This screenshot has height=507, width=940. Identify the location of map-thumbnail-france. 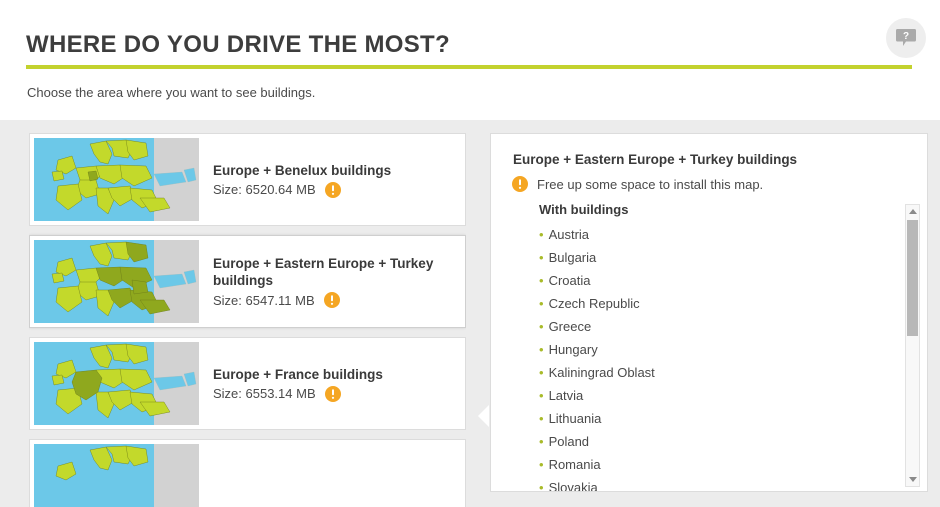
(116, 383).